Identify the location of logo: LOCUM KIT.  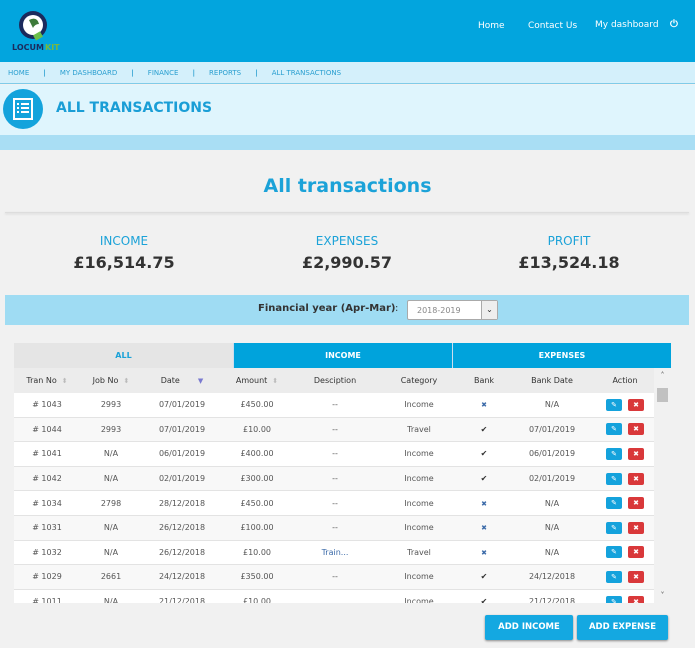
(36, 31).